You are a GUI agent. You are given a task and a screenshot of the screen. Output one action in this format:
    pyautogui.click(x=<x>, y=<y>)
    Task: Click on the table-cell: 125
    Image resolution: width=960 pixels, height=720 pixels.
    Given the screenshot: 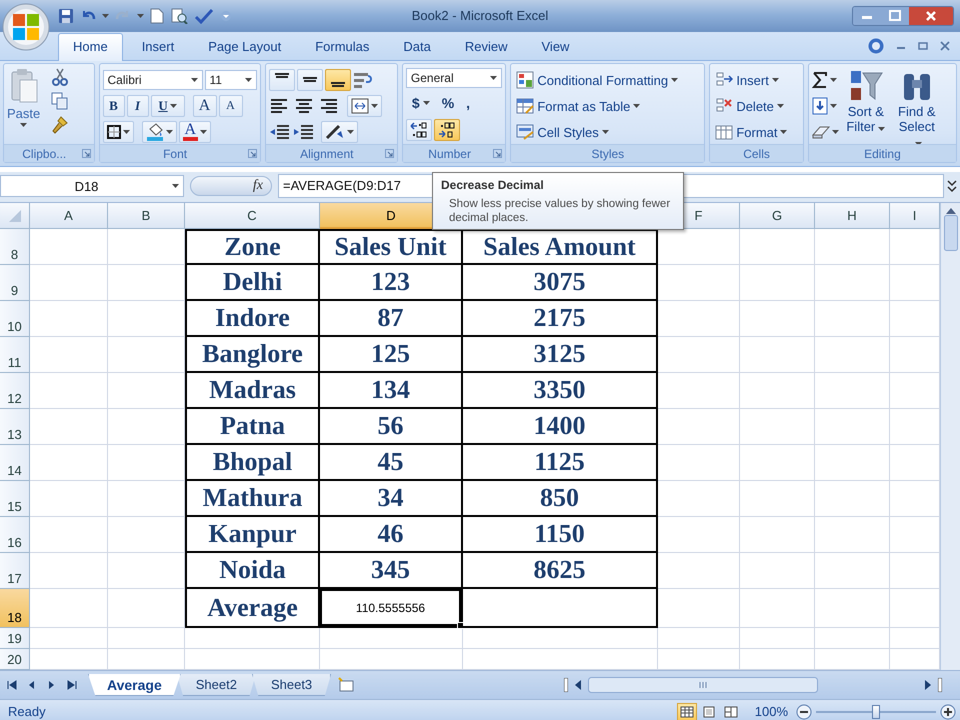 What is the action you would take?
    pyautogui.click(x=390, y=354)
    